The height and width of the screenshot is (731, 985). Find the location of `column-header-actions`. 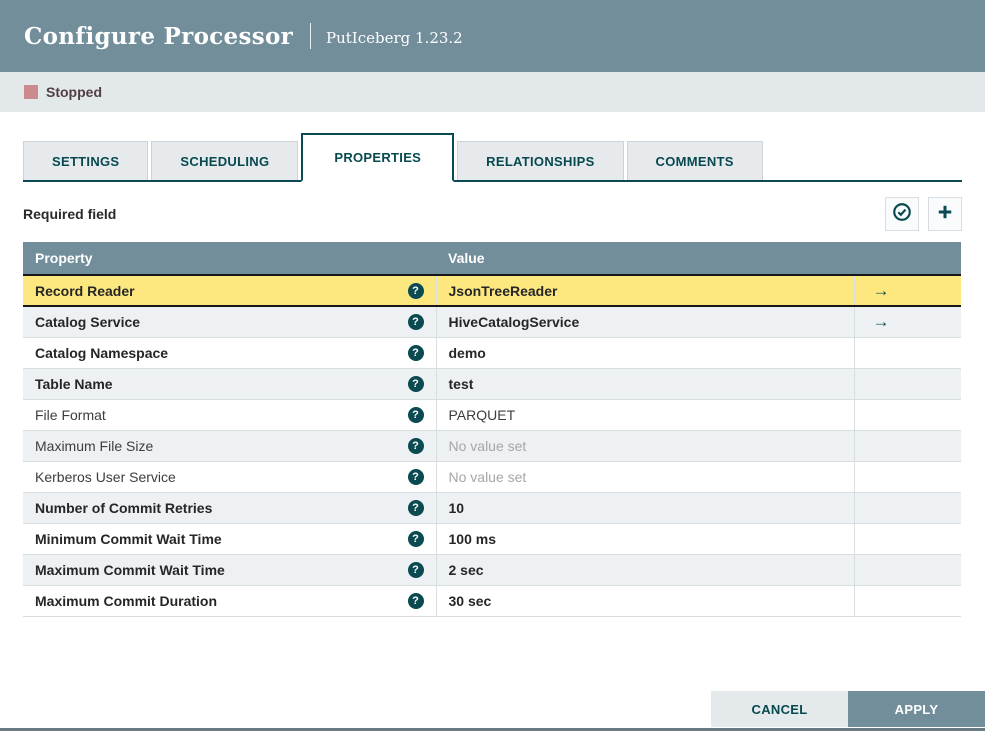

column-header-actions is located at coordinates (907, 258).